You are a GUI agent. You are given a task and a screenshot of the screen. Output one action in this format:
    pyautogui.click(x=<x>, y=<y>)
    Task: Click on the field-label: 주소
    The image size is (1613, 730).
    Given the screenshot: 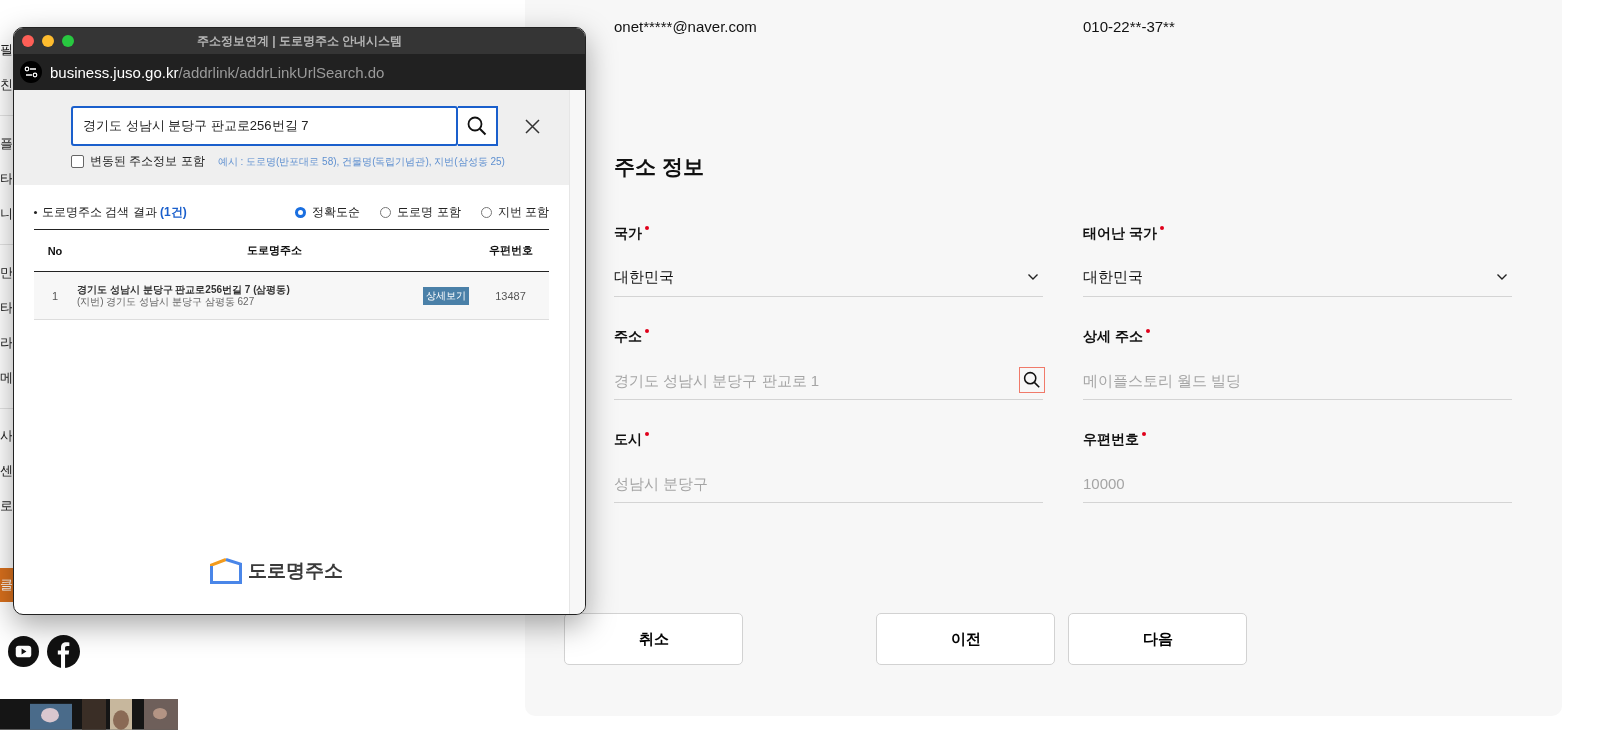 What is the action you would take?
    pyautogui.click(x=628, y=336)
    